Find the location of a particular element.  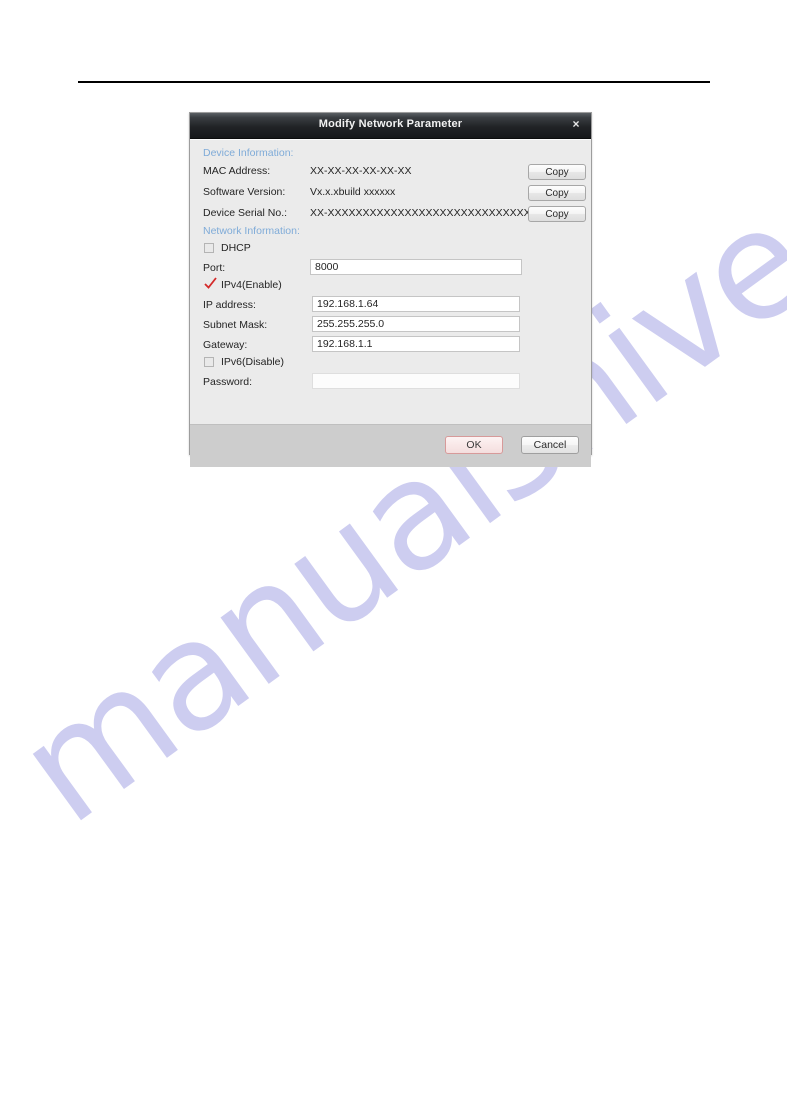

dialog-title: Modify Network Parameter is located at coordinates (390, 124).